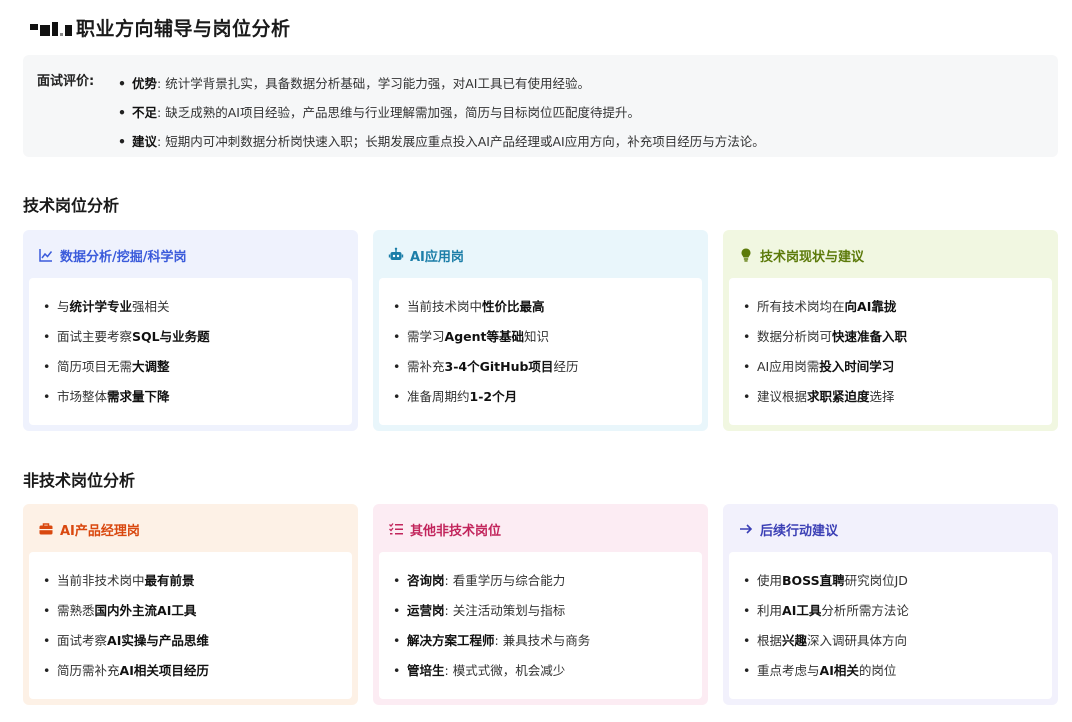 The image size is (1072, 722). Describe the element at coordinates (857, 366) in the screenshot. I see `item-emphasis: 投入时间学习` at that location.